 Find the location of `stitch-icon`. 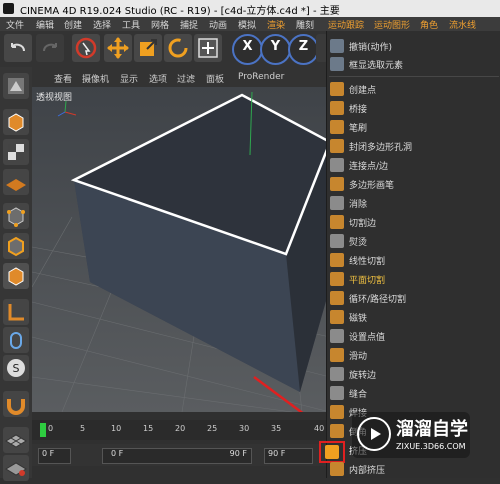

stitch-icon is located at coordinates (337, 393).